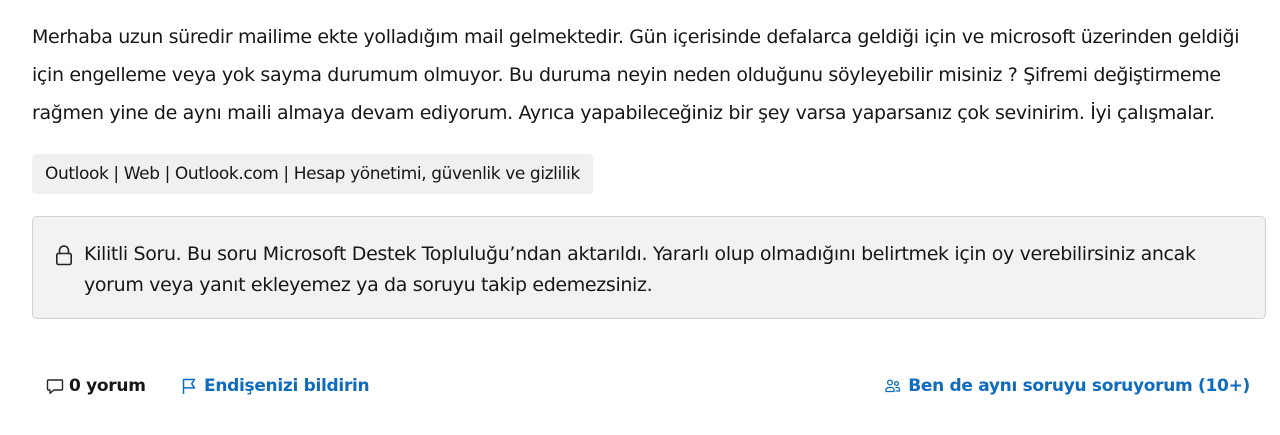 The height and width of the screenshot is (435, 1280). I want to click on report-concern-link: Endişenizi bildirin, so click(275, 386).